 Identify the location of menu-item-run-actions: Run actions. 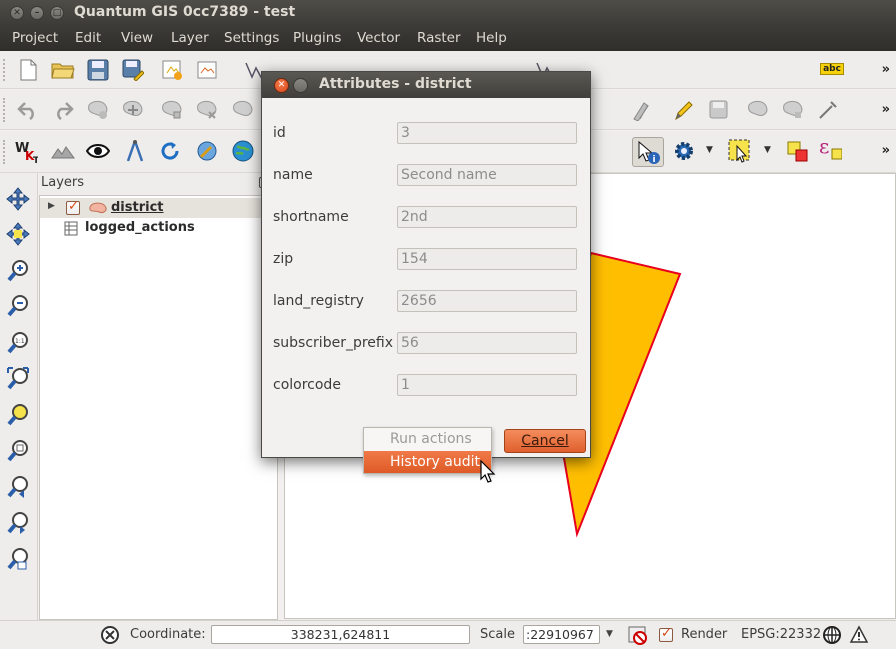
(427, 439).